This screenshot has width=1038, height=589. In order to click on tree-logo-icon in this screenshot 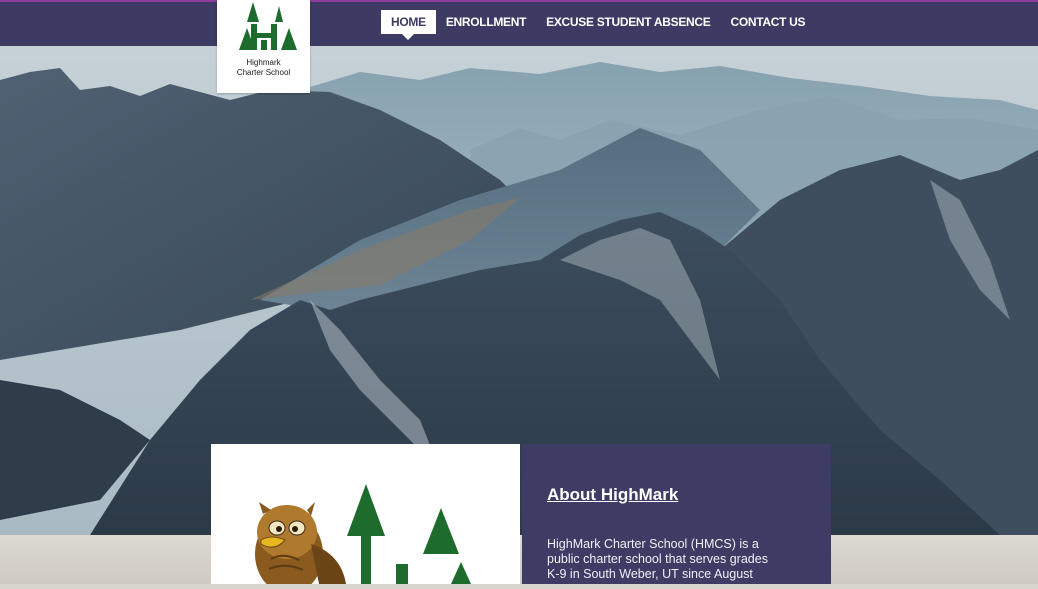, I will do `click(409, 534)`.